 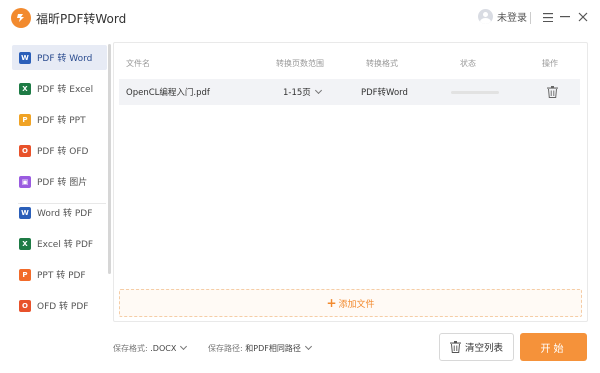 What do you see at coordinates (300, 63) in the screenshot?
I see `header-range: 转换页数范围` at bounding box center [300, 63].